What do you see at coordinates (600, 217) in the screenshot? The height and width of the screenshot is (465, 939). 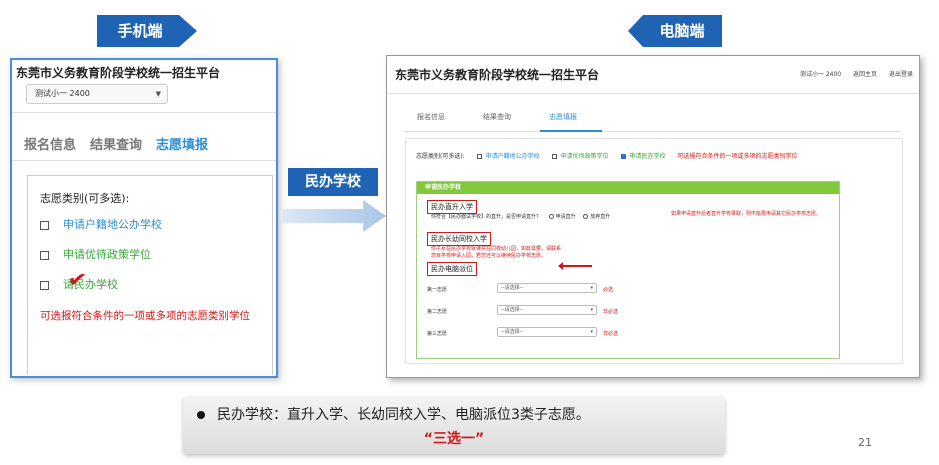 I see `radio-label: 放弃直升` at bounding box center [600, 217].